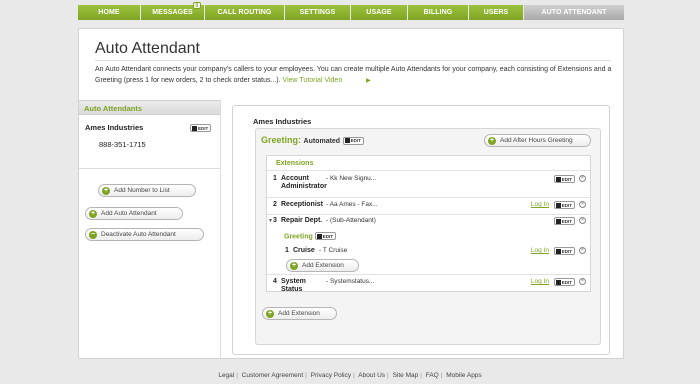 Image resolution: width=700 pixels, height=384 pixels. I want to click on tutorial-video-link: View Tutorial Video, so click(313, 80).